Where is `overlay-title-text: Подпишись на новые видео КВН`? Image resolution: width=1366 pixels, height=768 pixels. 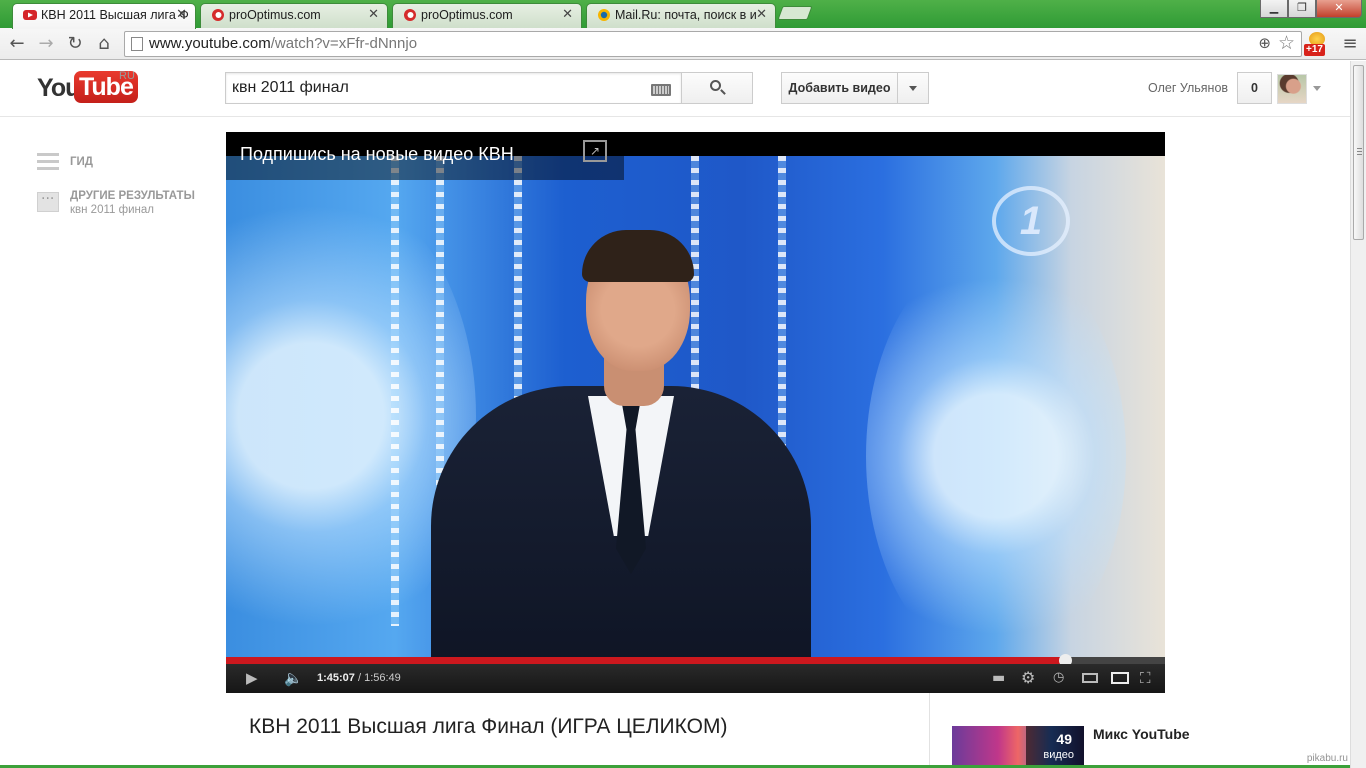
overlay-title-text: Подпишись на новые видео КВН is located at coordinates (377, 154).